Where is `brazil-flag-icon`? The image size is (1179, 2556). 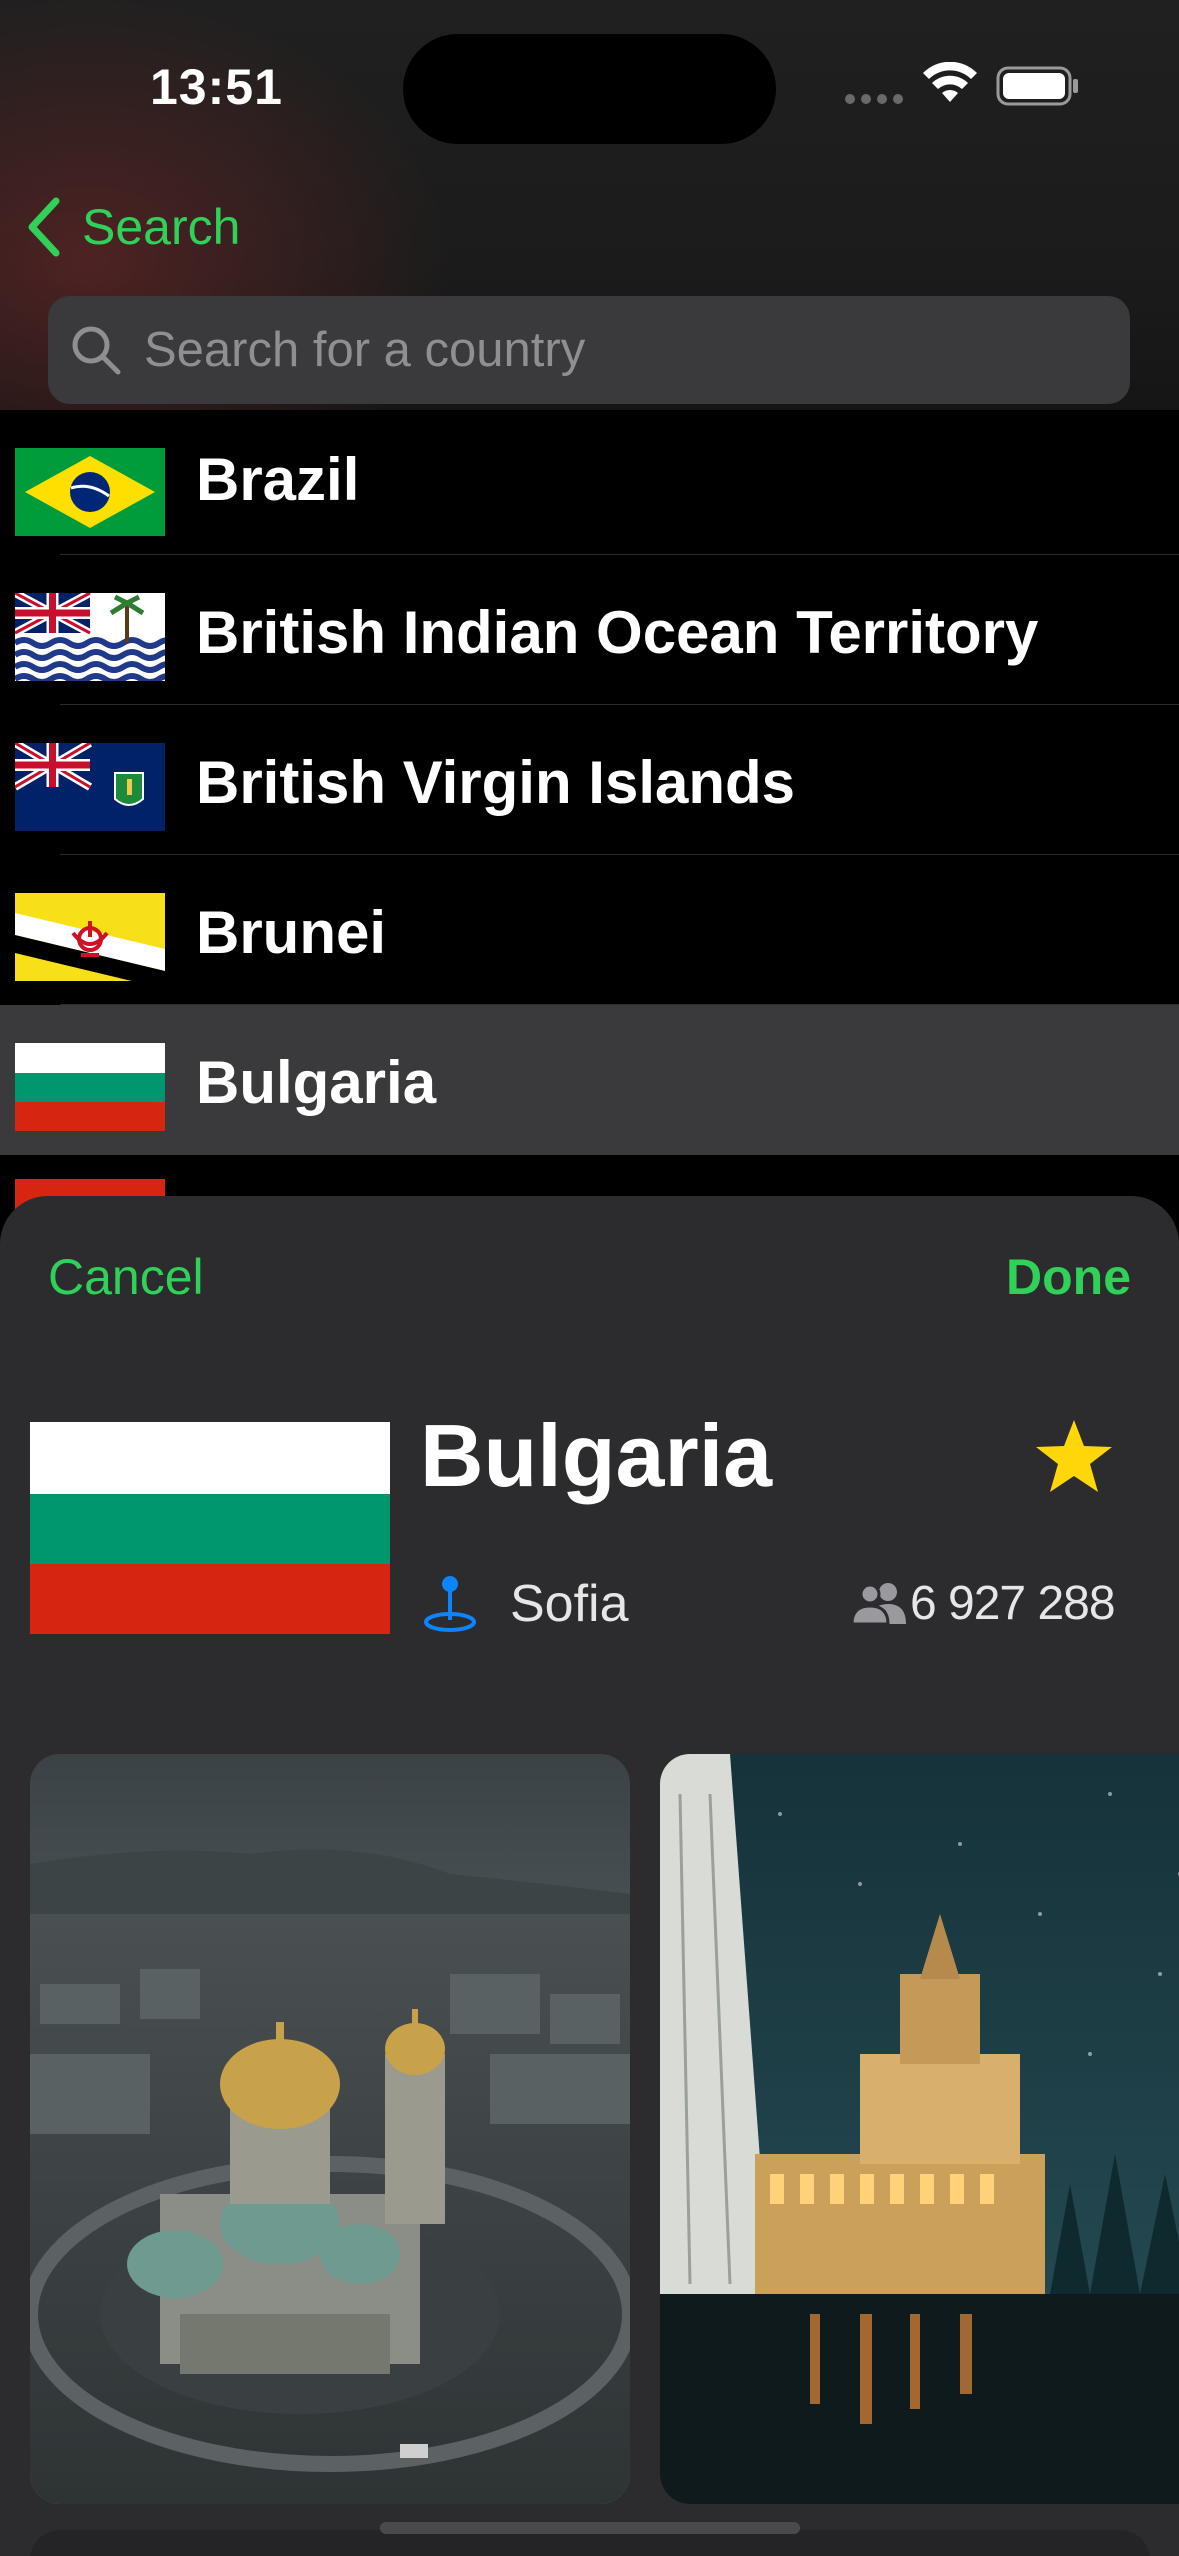
brazil-flag-icon is located at coordinates (90, 492).